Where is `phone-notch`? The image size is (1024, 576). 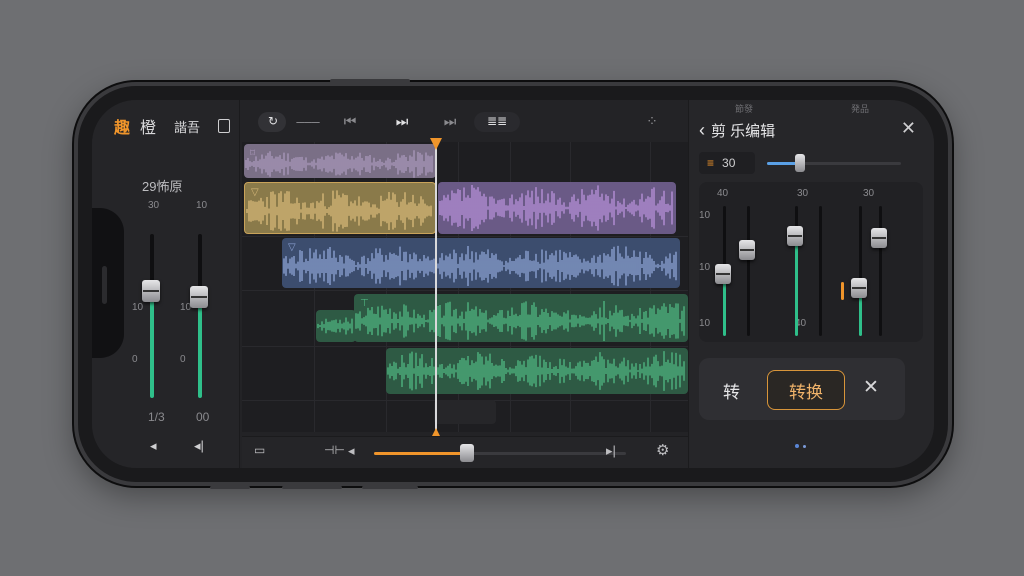
phone-notch is located at coordinates (108, 283).